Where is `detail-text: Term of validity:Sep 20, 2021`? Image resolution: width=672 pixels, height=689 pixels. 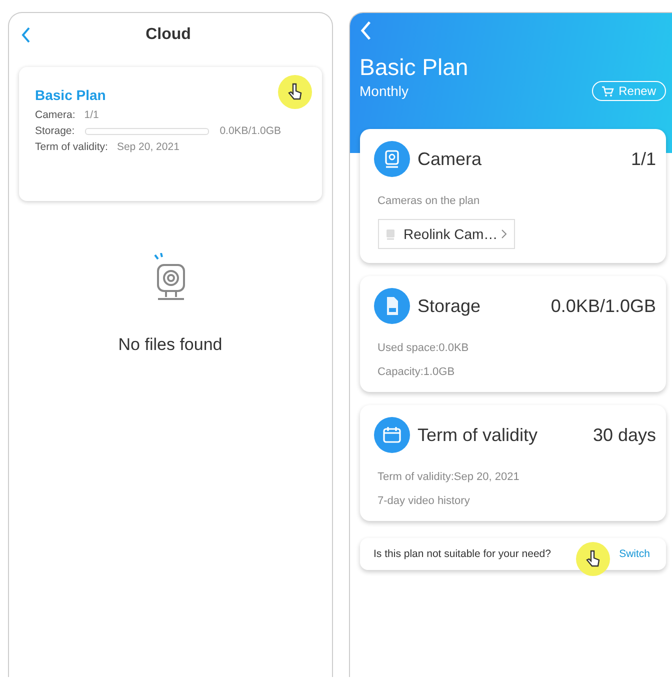
detail-text: Term of validity:Sep 20, 2021 is located at coordinates (448, 477).